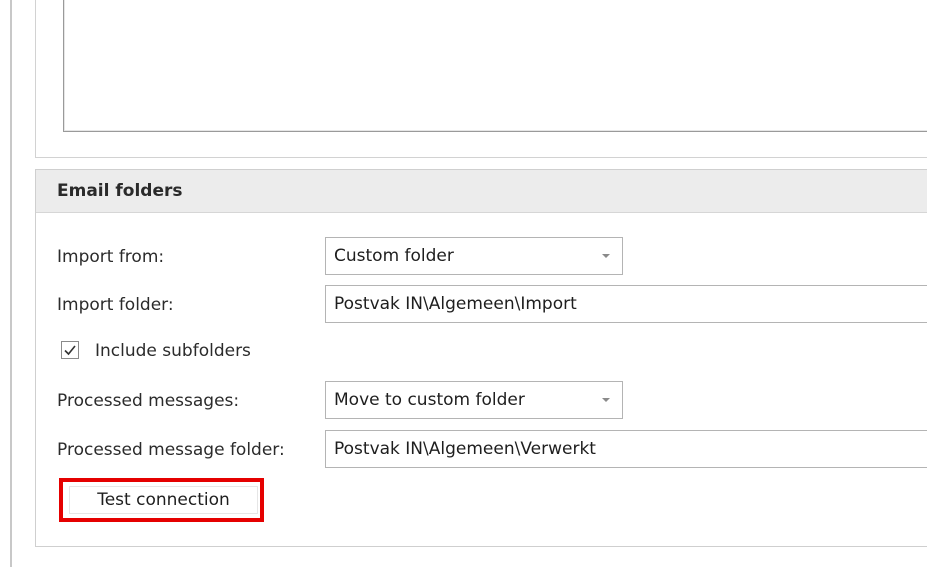 This screenshot has height=567, width=927. I want to click on processed-message-folder-value: Postvak IN\Algemeen\Verwerkt, so click(465, 449).